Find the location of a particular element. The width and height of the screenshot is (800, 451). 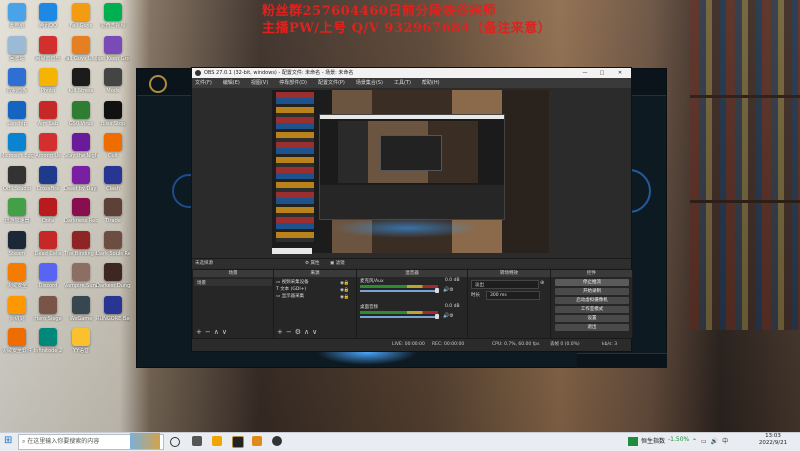

obs-menu-item: 工具(T) is located at coordinates (402, 83).